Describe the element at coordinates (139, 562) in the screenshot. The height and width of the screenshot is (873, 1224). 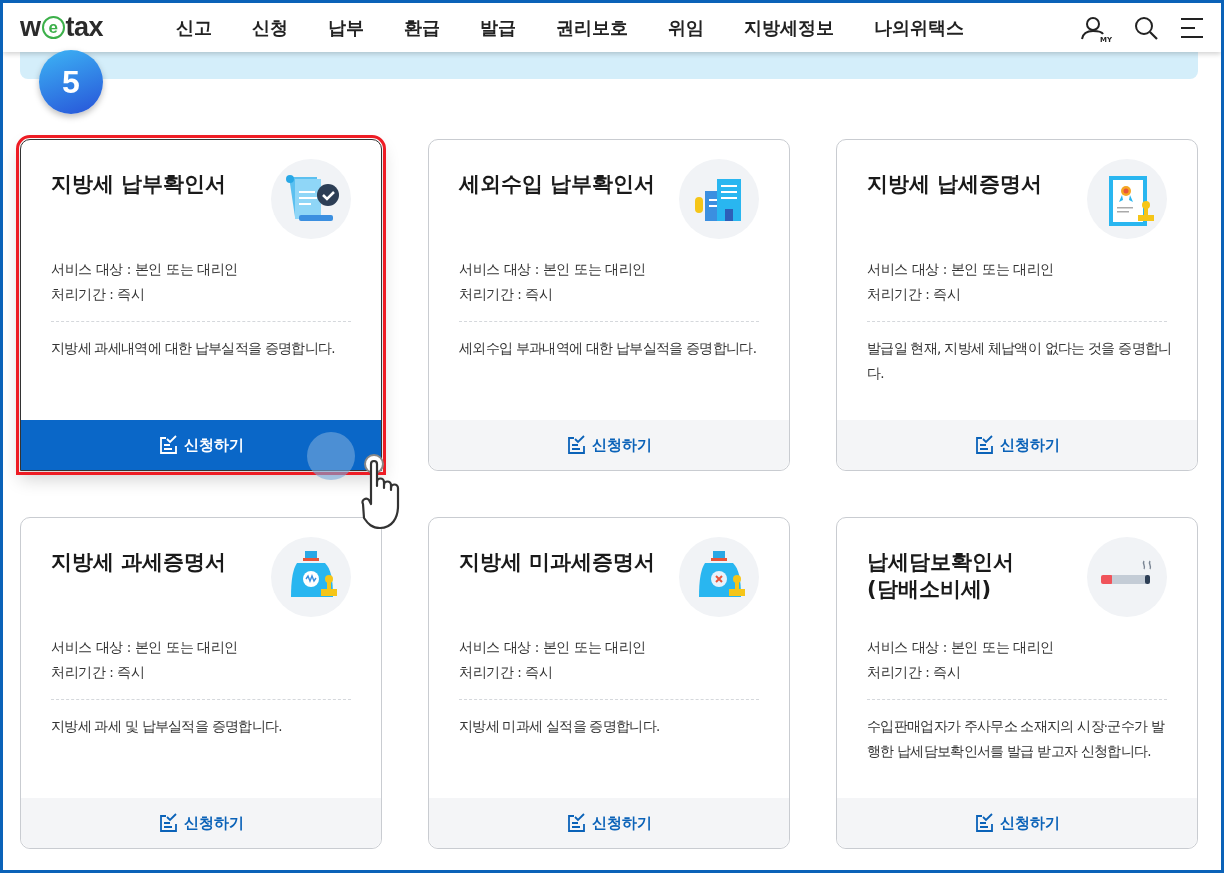
I see `card-title: 지방세 과세증명서` at that location.